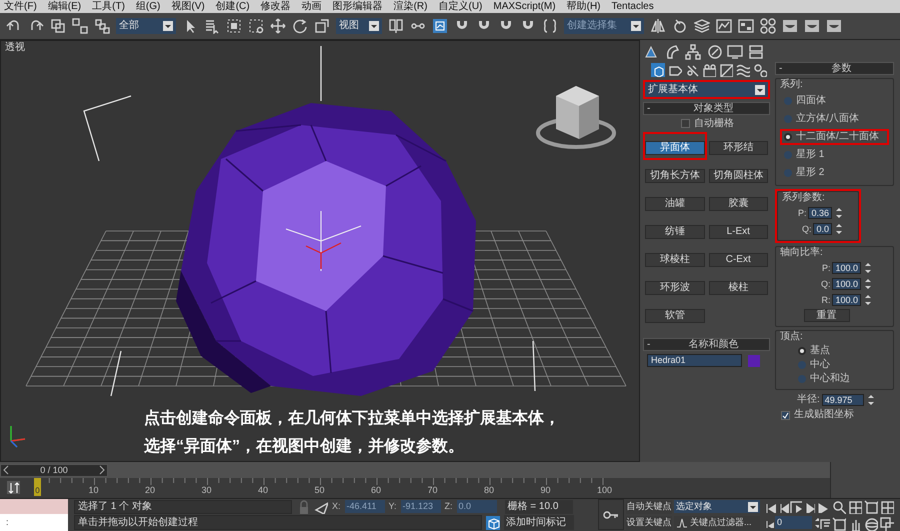 This screenshot has width=900, height=531. What do you see at coordinates (724, 26) in the screenshot?
I see `curve-editor-icon` at bounding box center [724, 26].